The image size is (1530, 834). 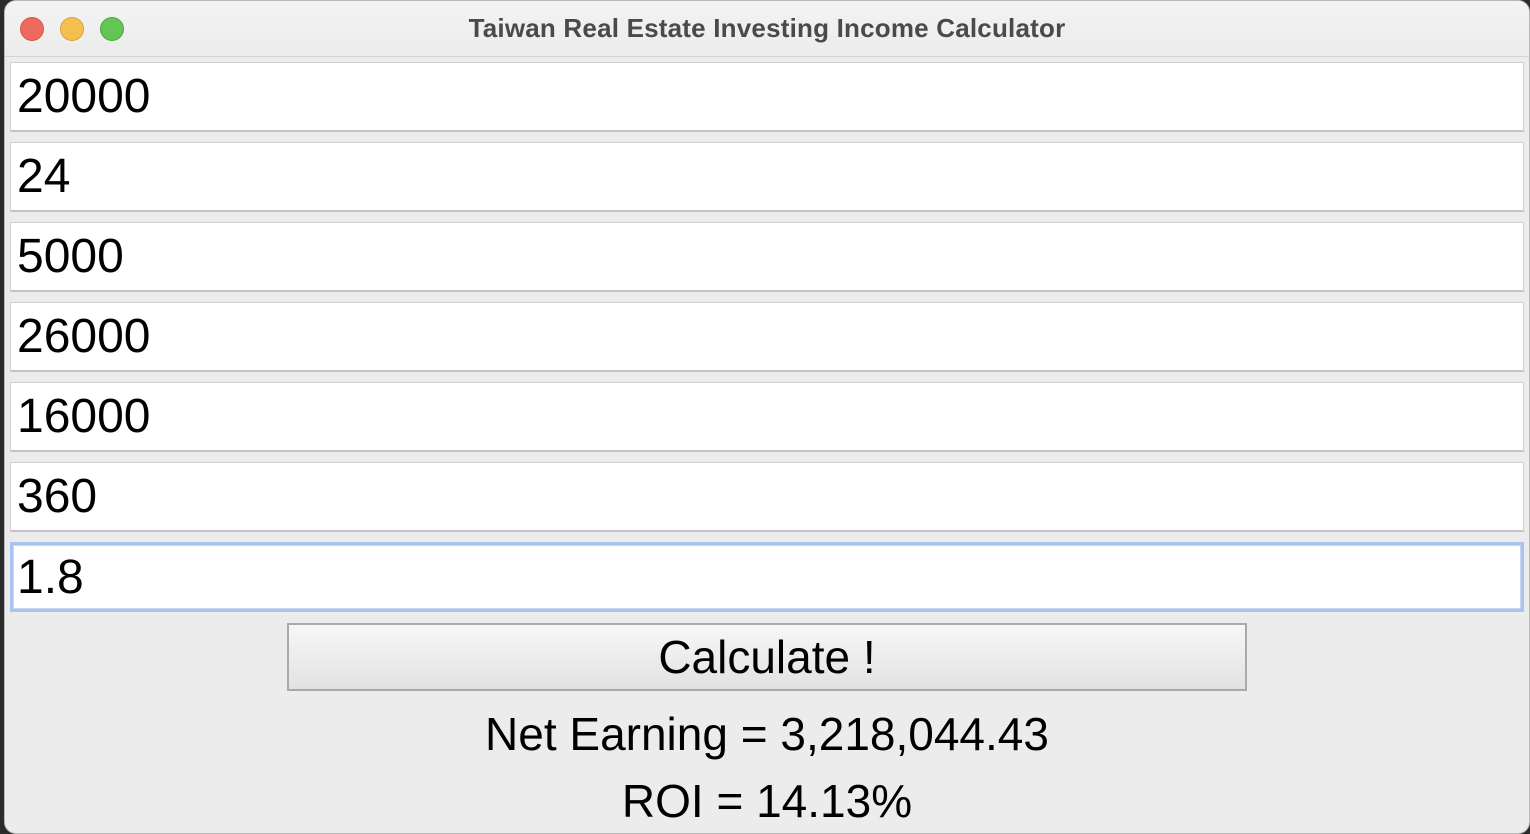 I want to click on roi-label: ROI = 14.13%, so click(x=767, y=801).